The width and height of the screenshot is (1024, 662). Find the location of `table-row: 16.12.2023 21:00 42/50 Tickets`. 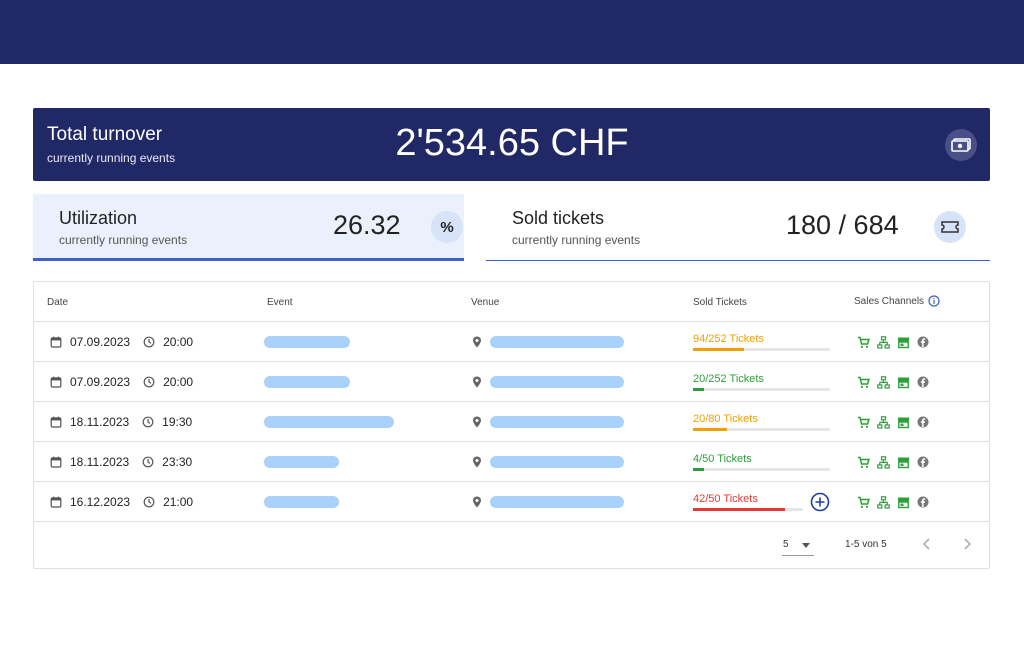

table-row: 16.12.2023 21:00 42/50 Tickets is located at coordinates (511, 502).